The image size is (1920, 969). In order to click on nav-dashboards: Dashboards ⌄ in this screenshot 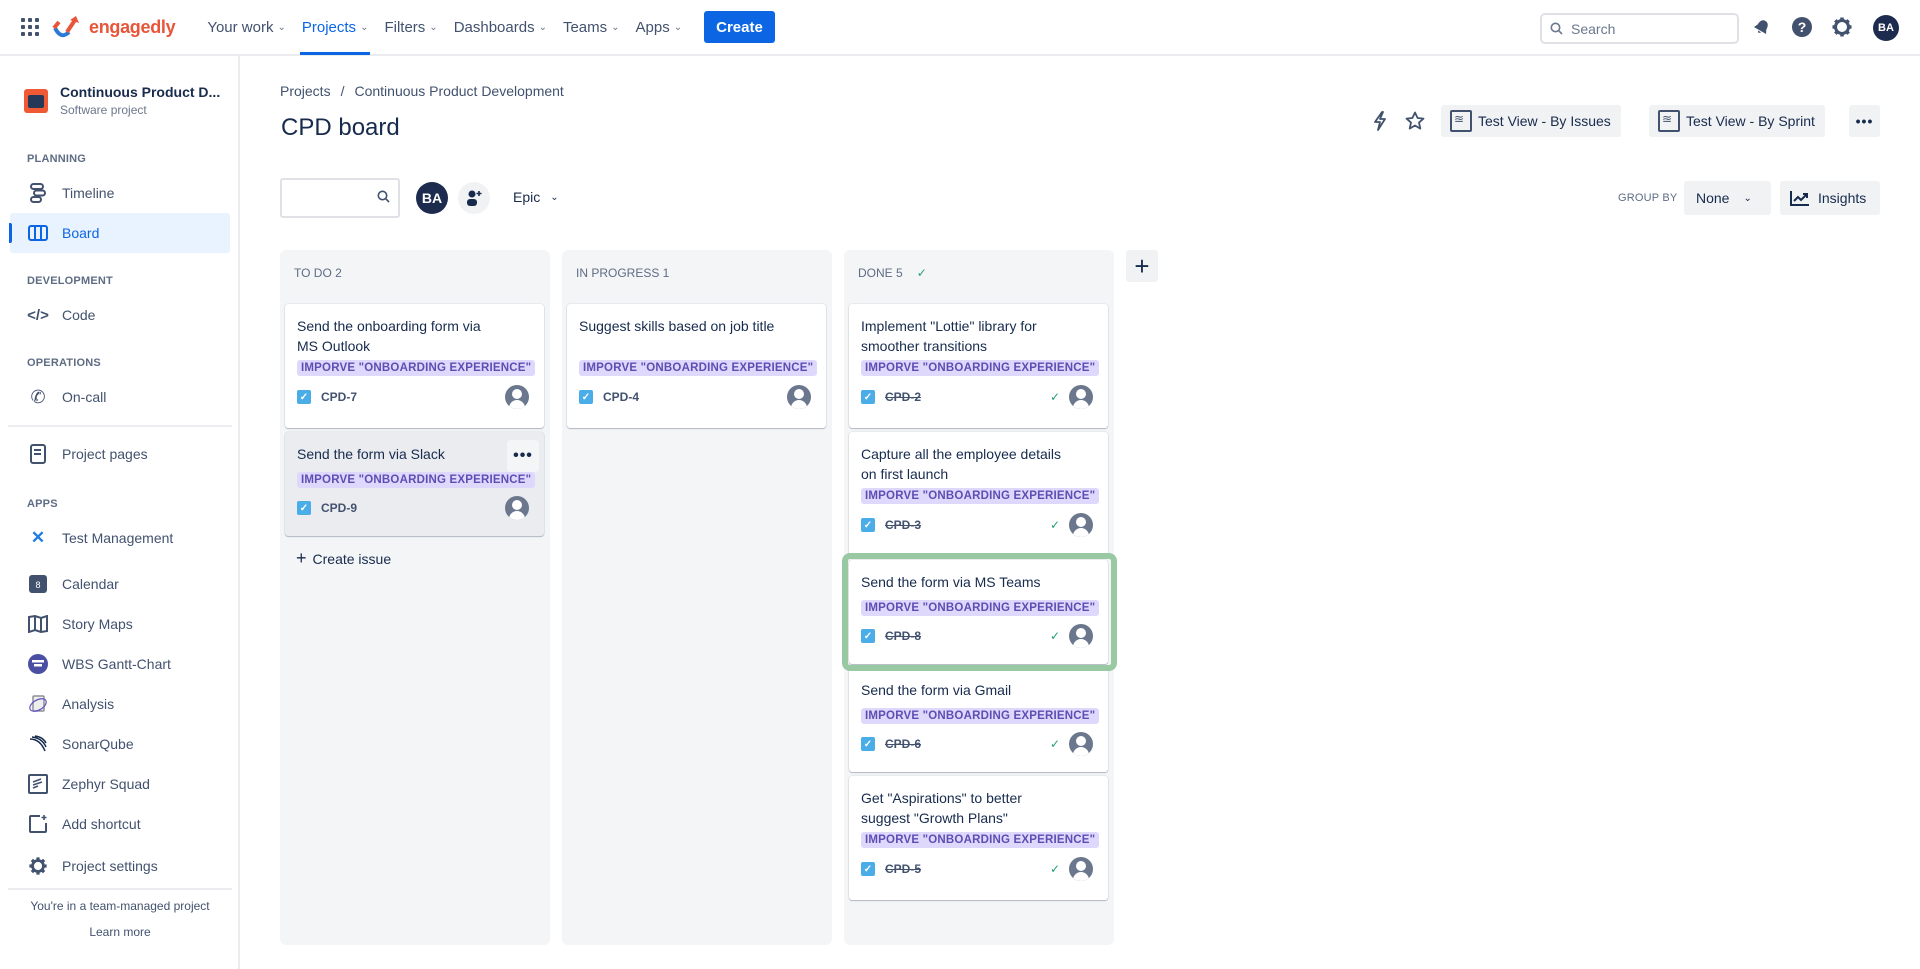, I will do `click(500, 27)`.